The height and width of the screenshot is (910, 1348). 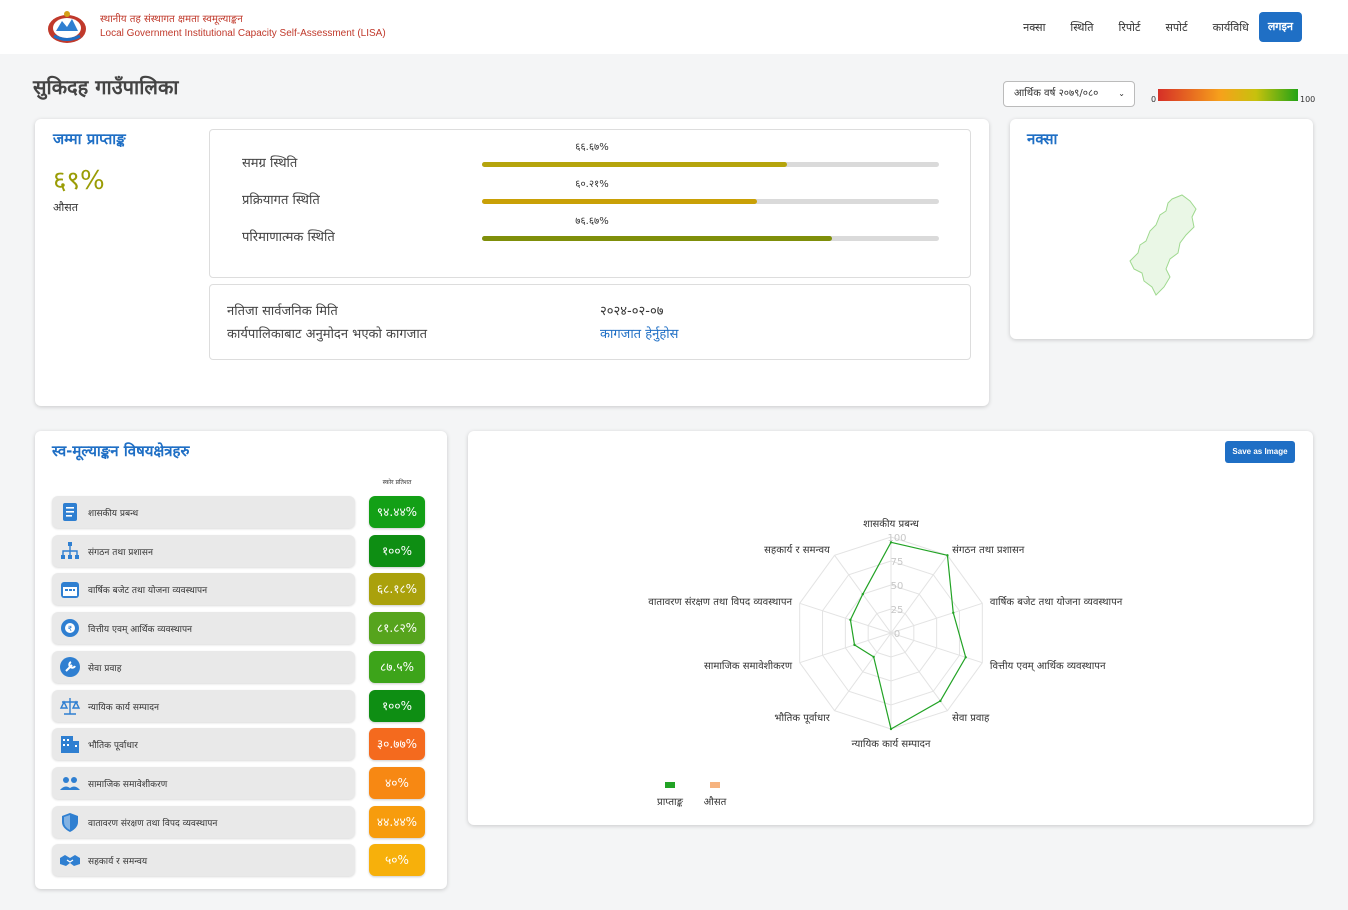 What do you see at coordinates (1069, 94) in the screenshot?
I see `fiscal-year-select: आर्थिक वर्ष २०७९/०८० ⌄` at bounding box center [1069, 94].